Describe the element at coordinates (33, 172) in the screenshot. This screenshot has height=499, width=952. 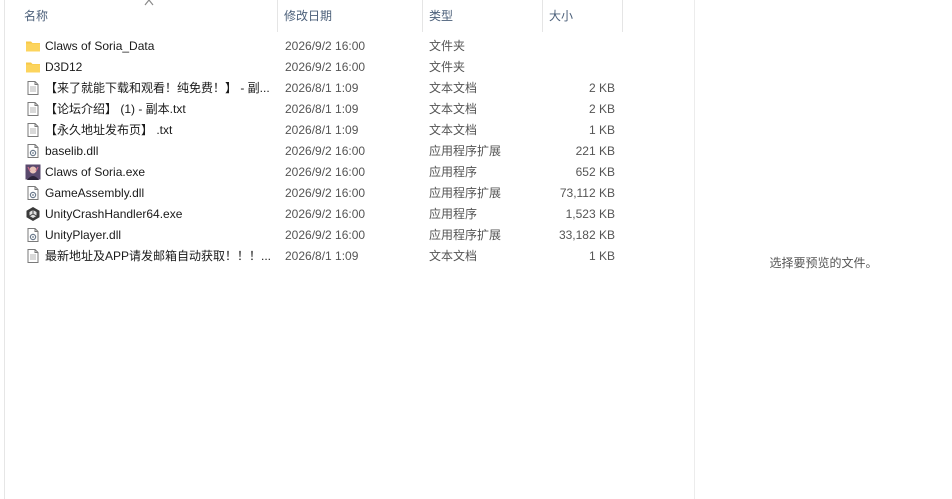
I see `game-app-icon` at that location.